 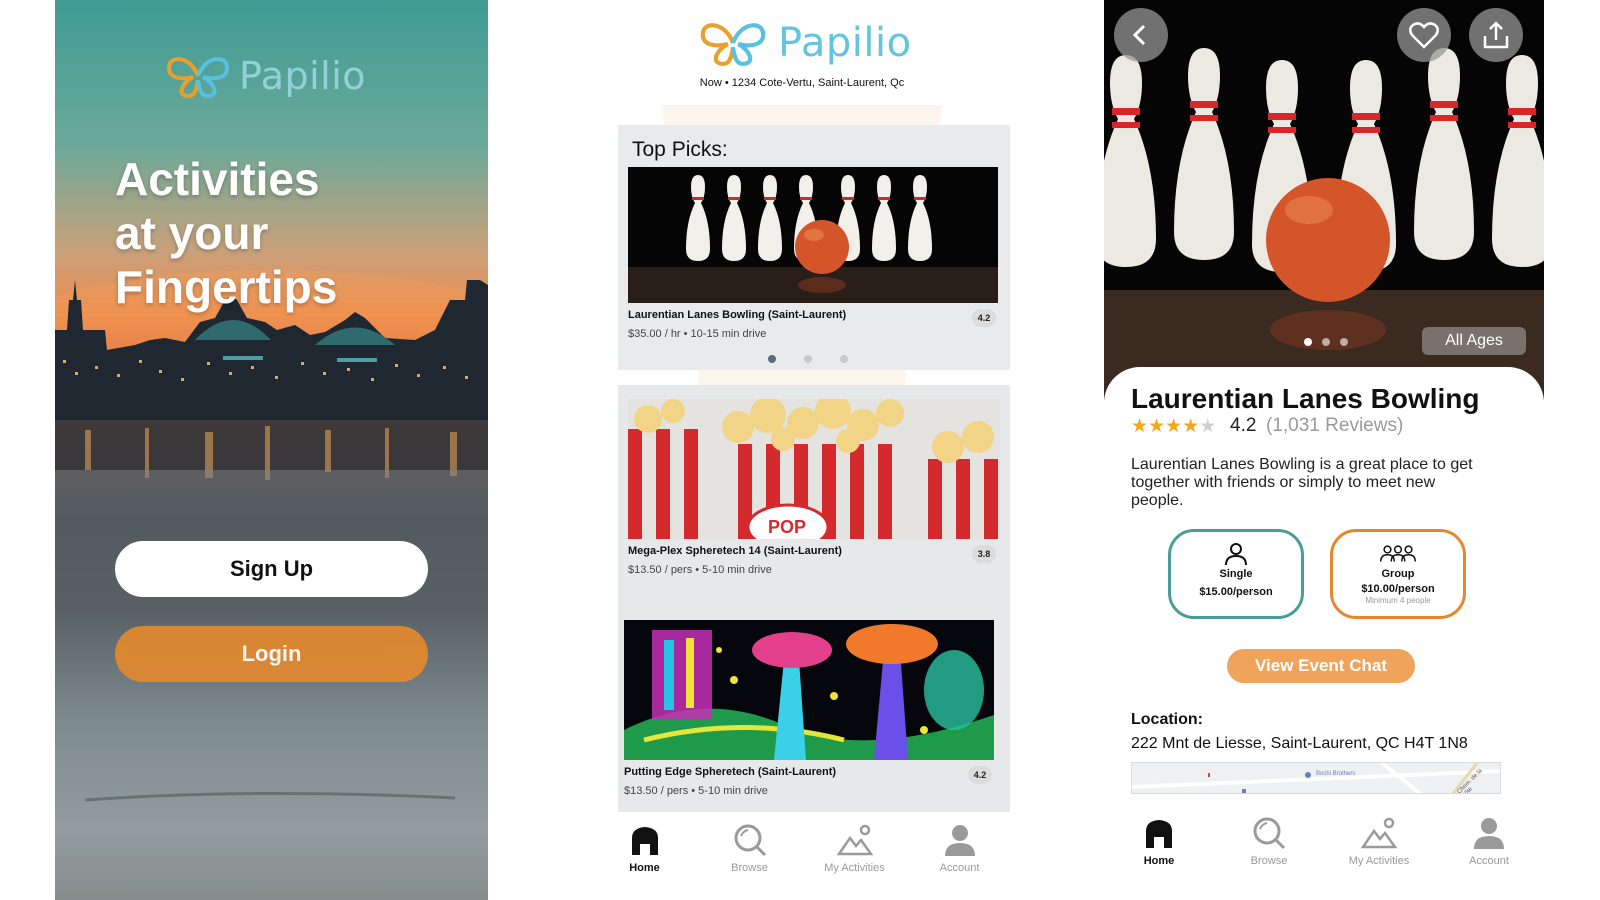 I want to click on chevron-left-icon, so click(x=1139, y=35).